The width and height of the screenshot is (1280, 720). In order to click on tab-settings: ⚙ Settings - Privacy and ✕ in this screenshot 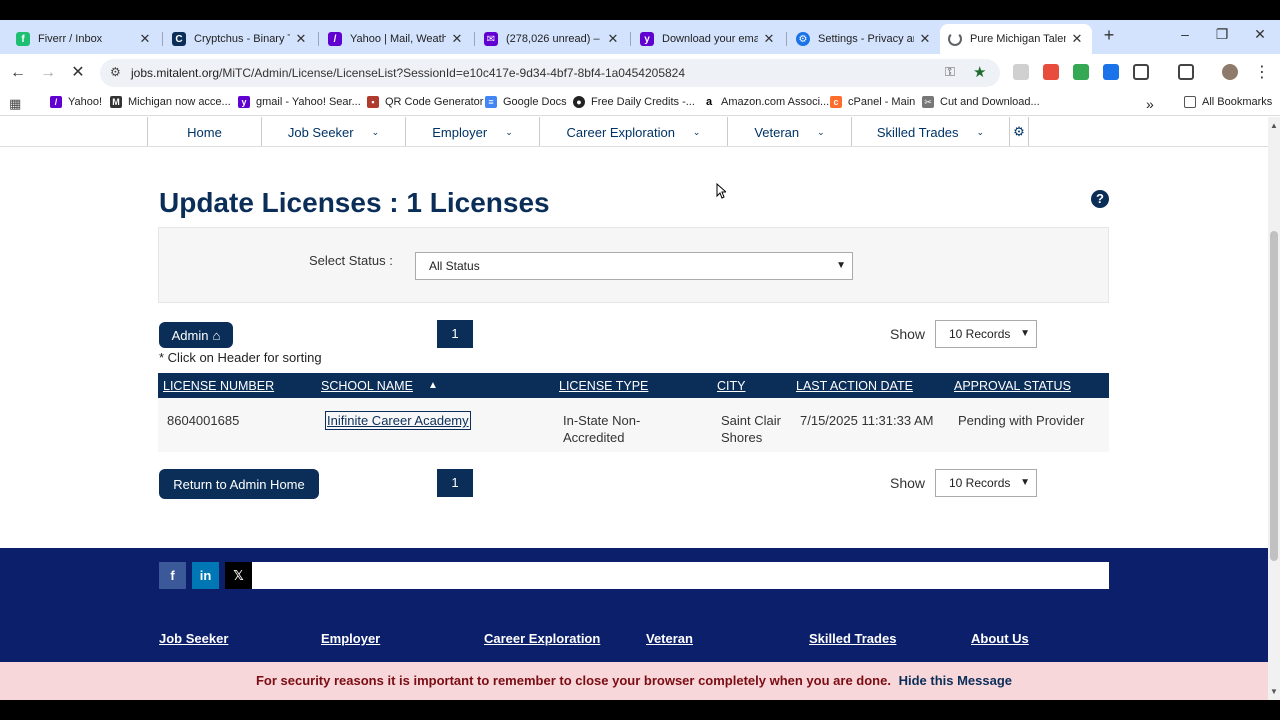, I will do `click(864, 39)`.